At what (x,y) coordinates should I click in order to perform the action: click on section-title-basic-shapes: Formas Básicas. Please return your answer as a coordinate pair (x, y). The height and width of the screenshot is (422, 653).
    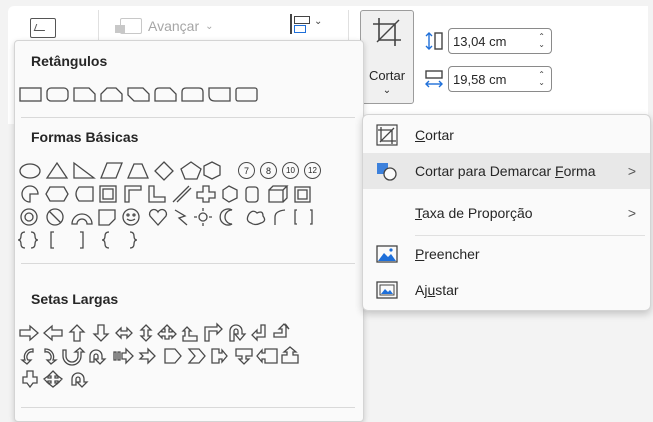
    Looking at the image, I should click on (85, 137).